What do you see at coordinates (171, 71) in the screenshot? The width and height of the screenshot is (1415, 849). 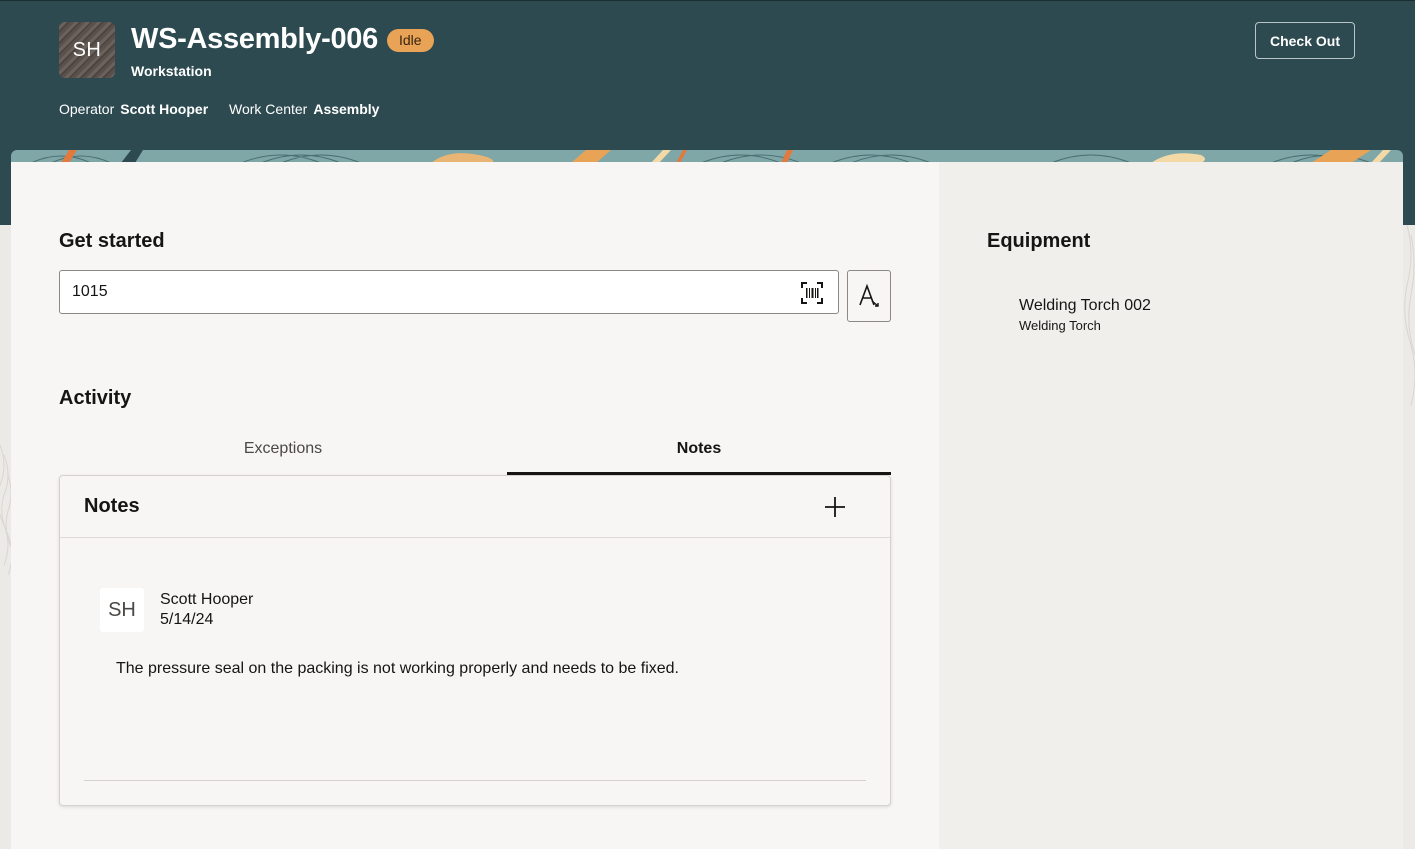 I see `page-subtitle: Workstation` at bounding box center [171, 71].